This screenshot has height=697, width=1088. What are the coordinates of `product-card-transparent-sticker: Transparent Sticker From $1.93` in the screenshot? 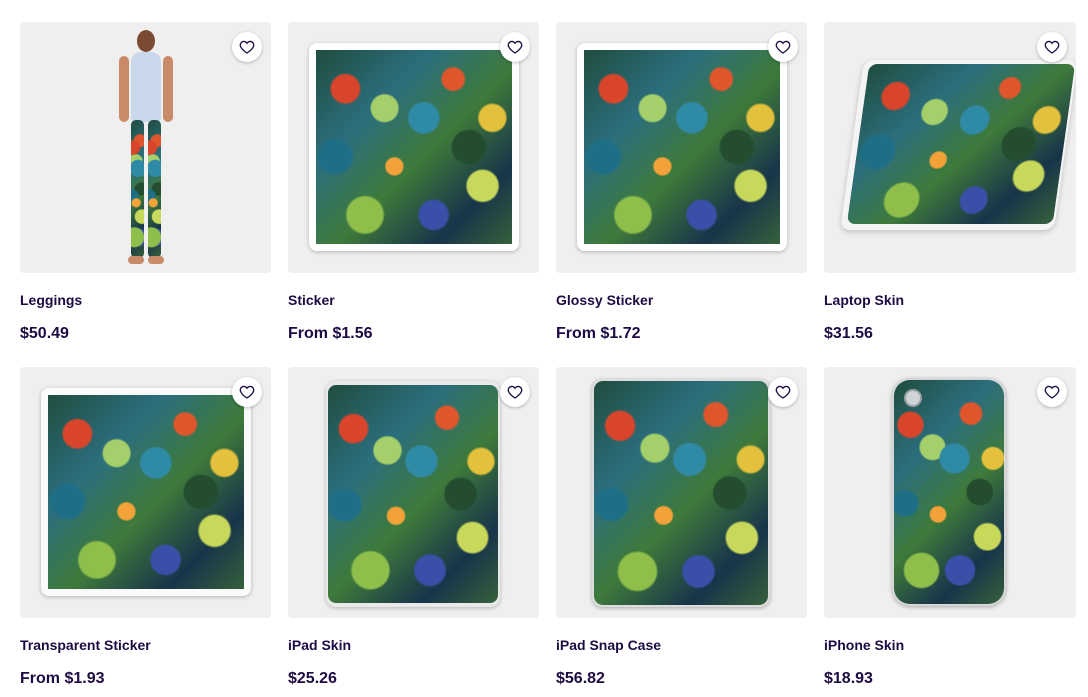 It's located at (145, 532).